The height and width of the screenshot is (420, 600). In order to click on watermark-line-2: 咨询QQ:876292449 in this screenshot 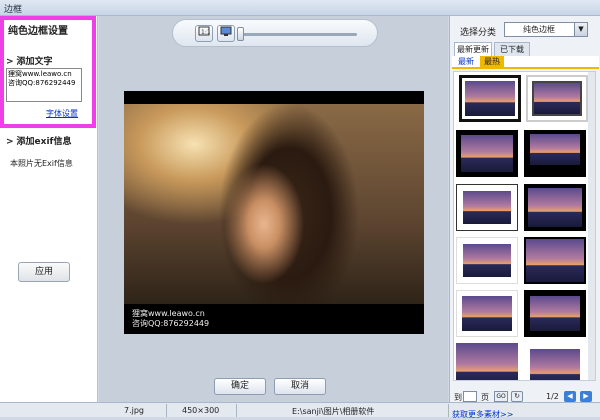, I will do `click(171, 323)`.